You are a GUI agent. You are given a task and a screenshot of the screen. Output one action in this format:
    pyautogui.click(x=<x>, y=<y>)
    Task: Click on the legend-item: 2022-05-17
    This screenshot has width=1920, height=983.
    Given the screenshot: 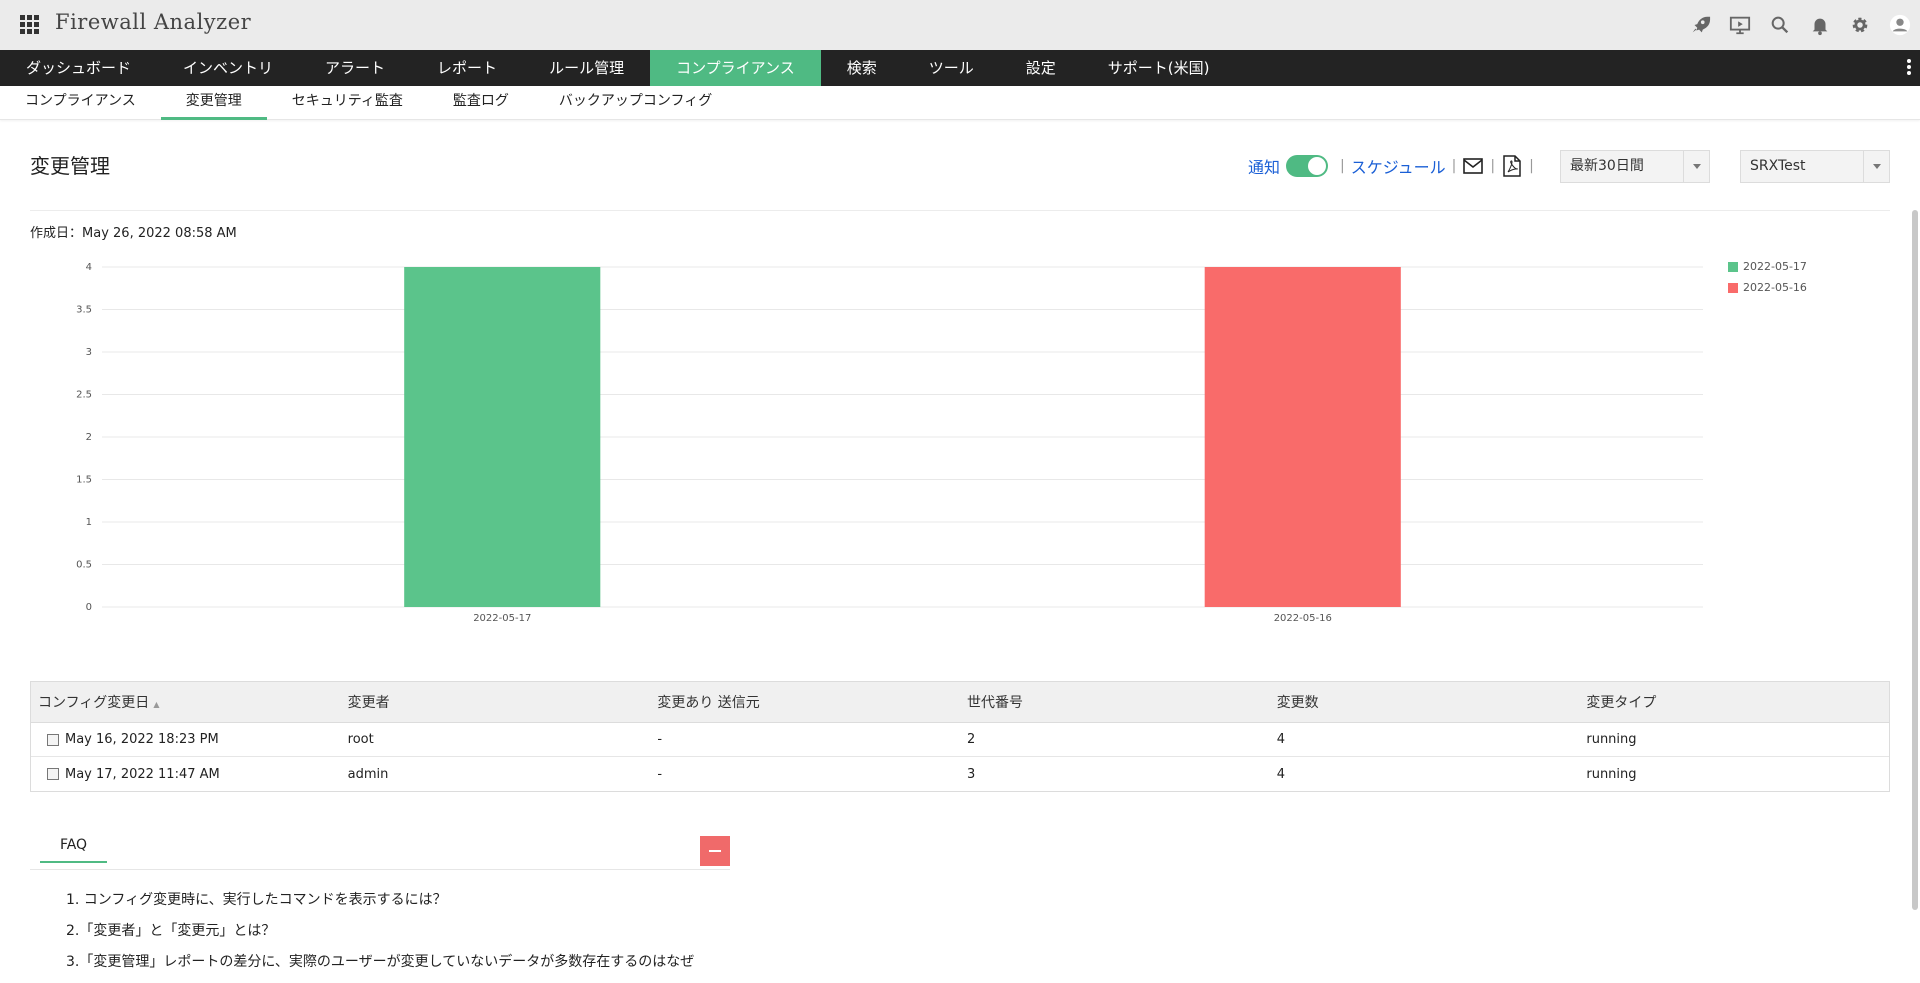 What is the action you would take?
    pyautogui.click(x=1767, y=266)
    